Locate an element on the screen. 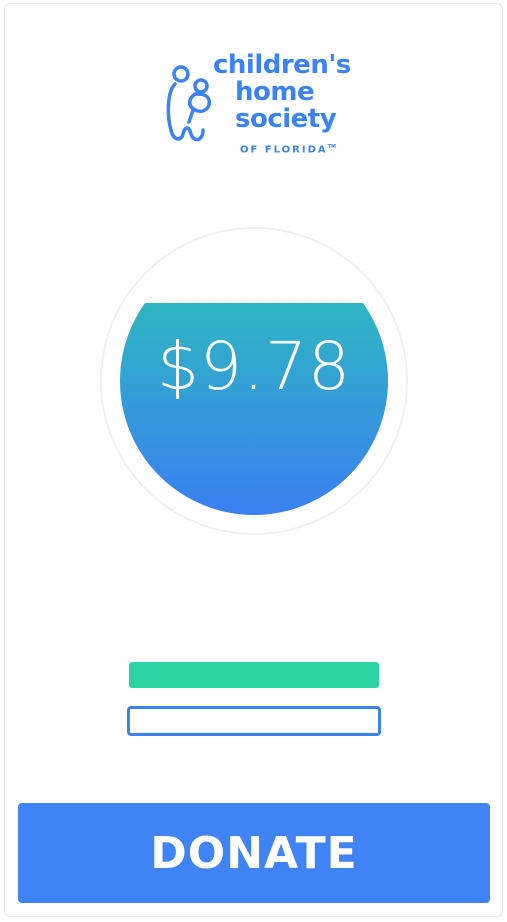 The width and height of the screenshot is (507, 922). logo-line-2: home is located at coordinates (275, 92).